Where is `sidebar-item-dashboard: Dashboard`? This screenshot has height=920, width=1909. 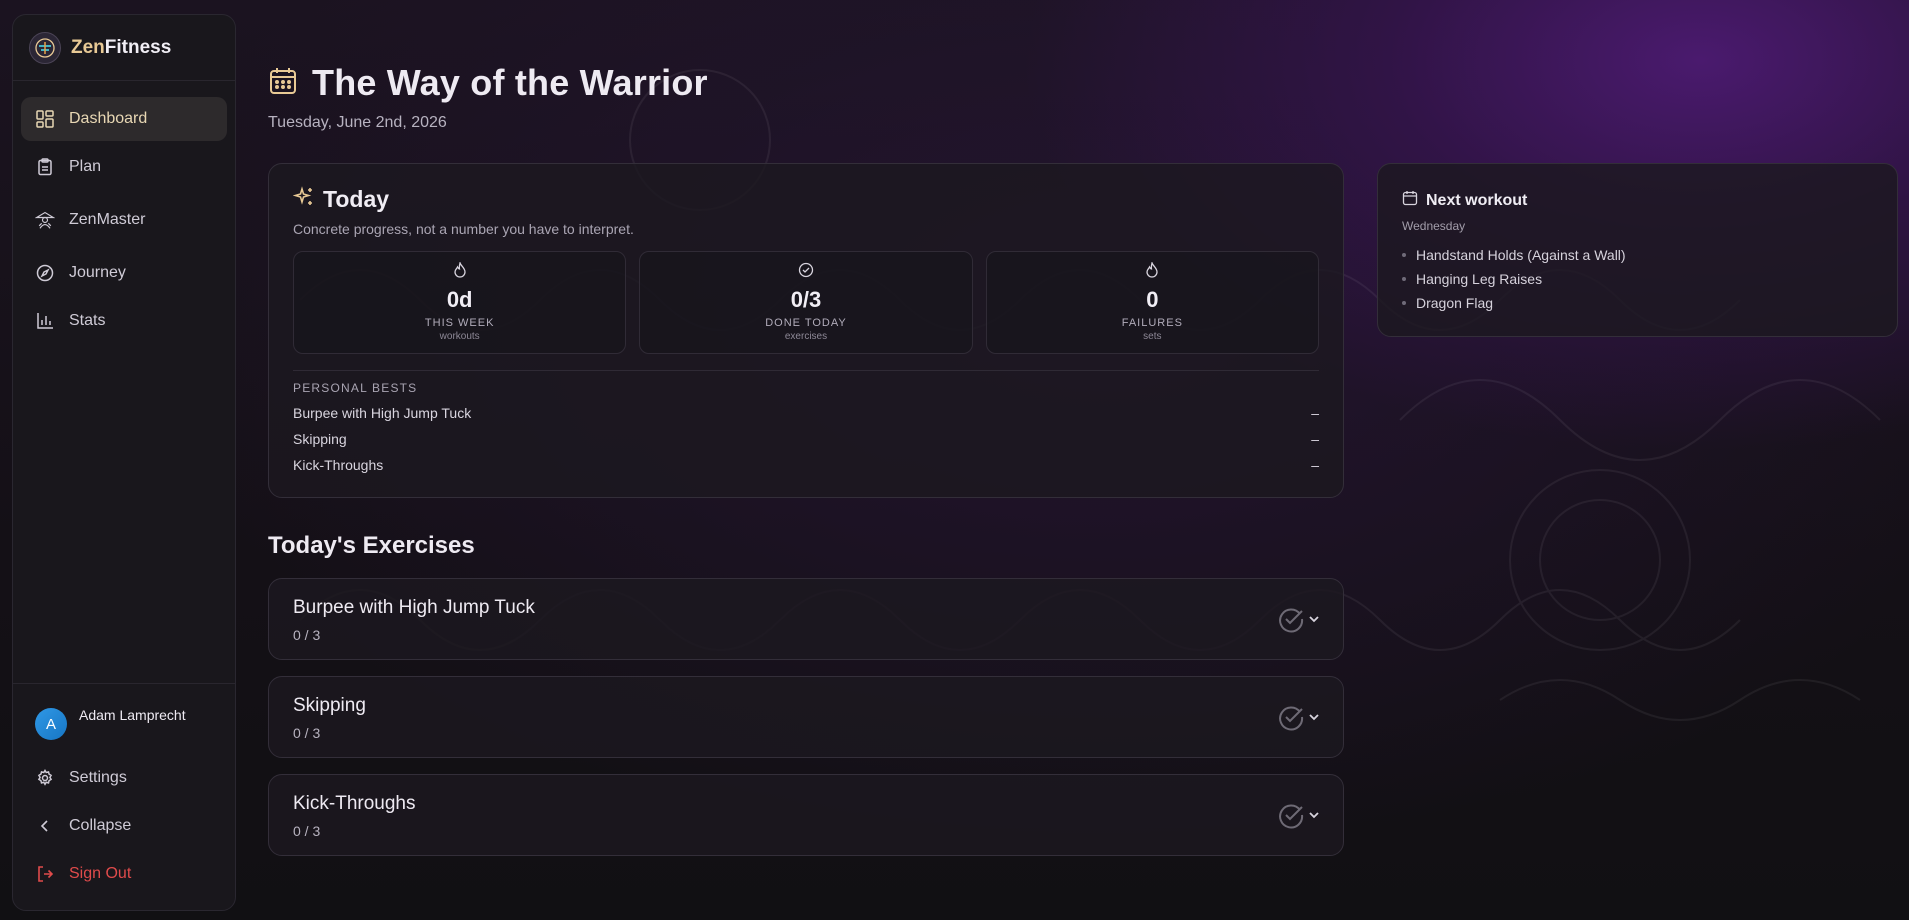 sidebar-item-dashboard: Dashboard is located at coordinates (124, 119).